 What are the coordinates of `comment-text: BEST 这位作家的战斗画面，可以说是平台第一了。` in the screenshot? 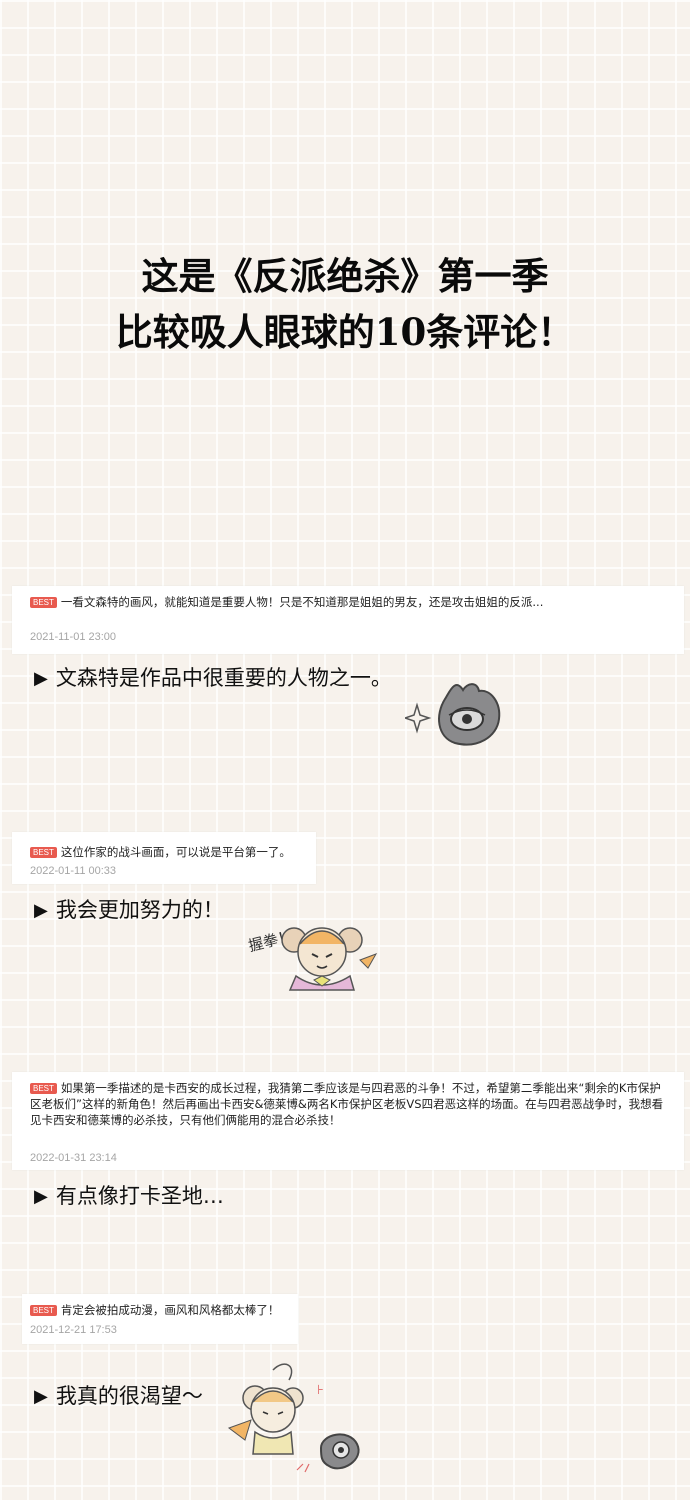 It's located at (170, 852).